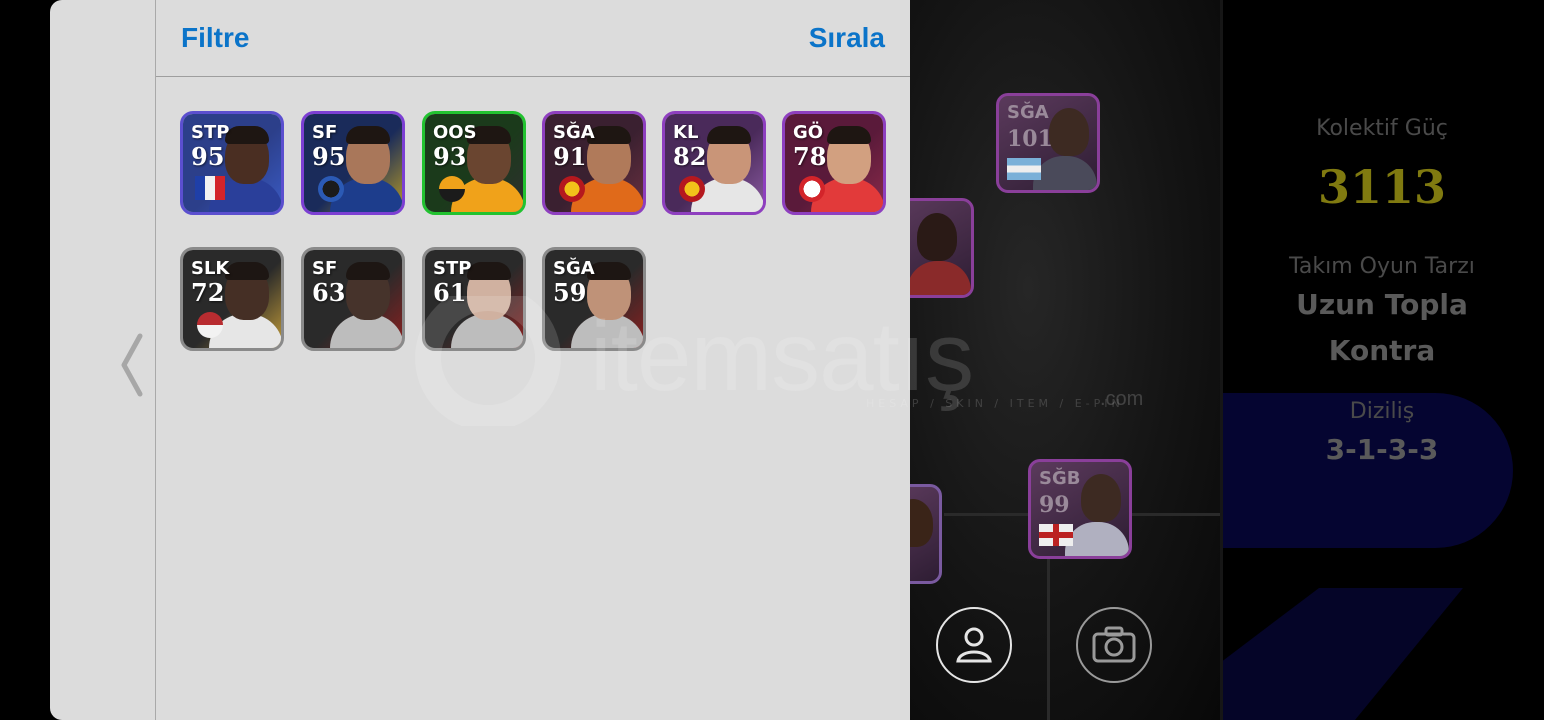 The width and height of the screenshot is (1544, 720). I want to click on player-rating: 63, so click(329, 292).